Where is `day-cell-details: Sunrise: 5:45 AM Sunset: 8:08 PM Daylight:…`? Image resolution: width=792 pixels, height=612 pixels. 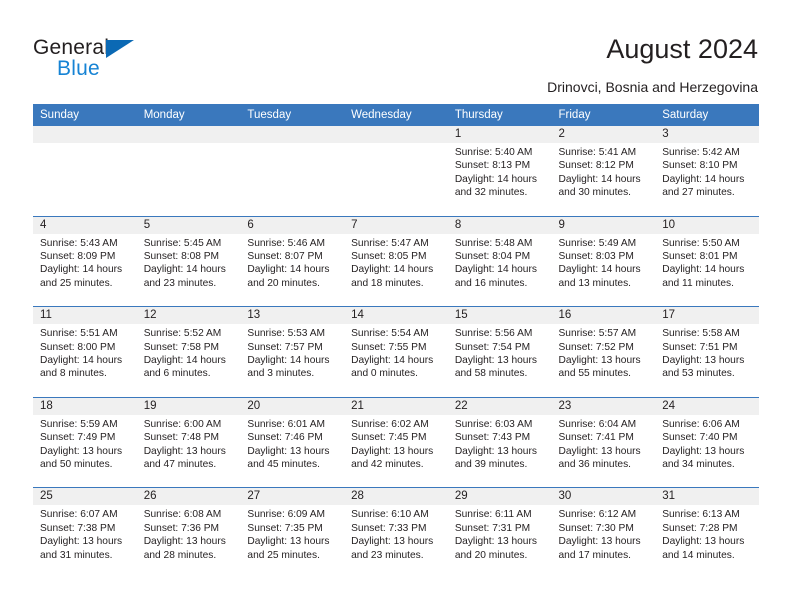 day-cell-details: Sunrise: 5:45 AM Sunset: 8:08 PM Daylight:… is located at coordinates (189, 262).